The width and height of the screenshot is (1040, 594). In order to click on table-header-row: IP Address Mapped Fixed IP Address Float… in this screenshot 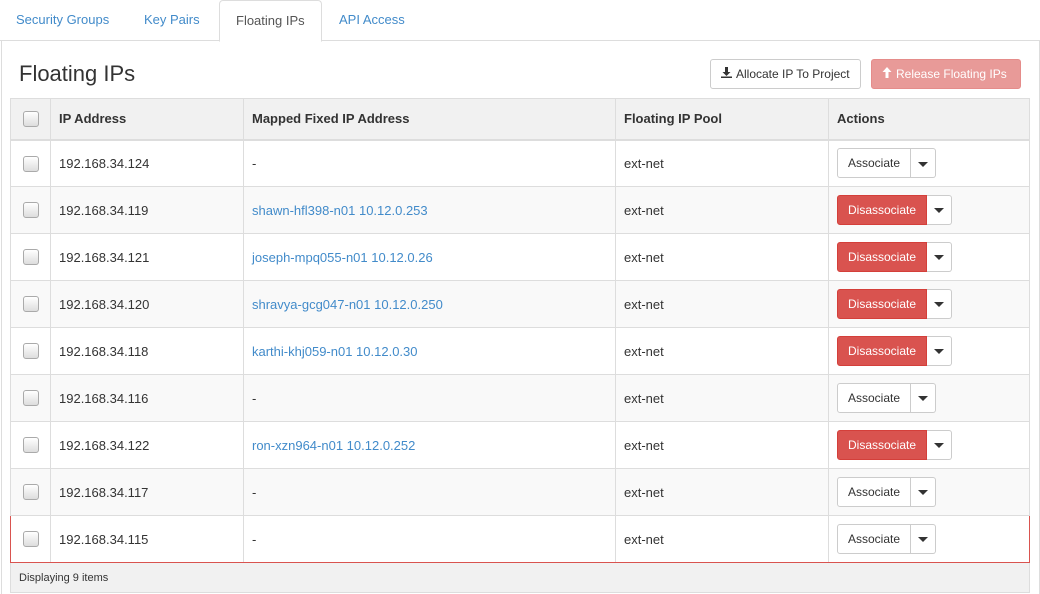, I will do `click(520, 119)`.